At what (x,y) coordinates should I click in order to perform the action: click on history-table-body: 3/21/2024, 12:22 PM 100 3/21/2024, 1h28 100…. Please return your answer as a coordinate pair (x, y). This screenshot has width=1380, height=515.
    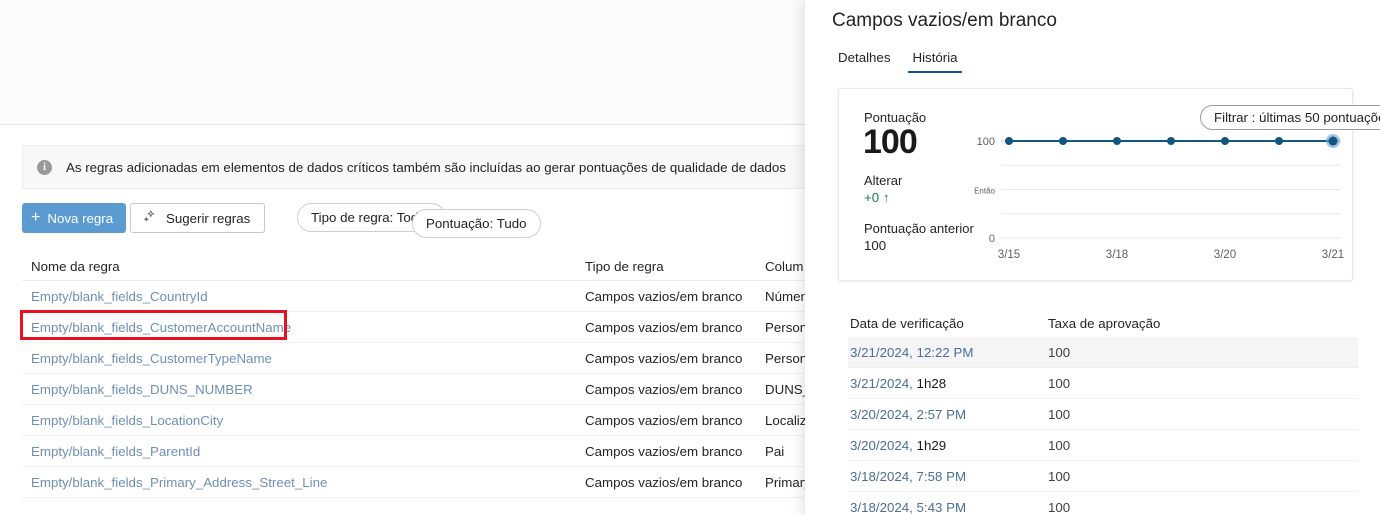
    Looking at the image, I should click on (1103, 426).